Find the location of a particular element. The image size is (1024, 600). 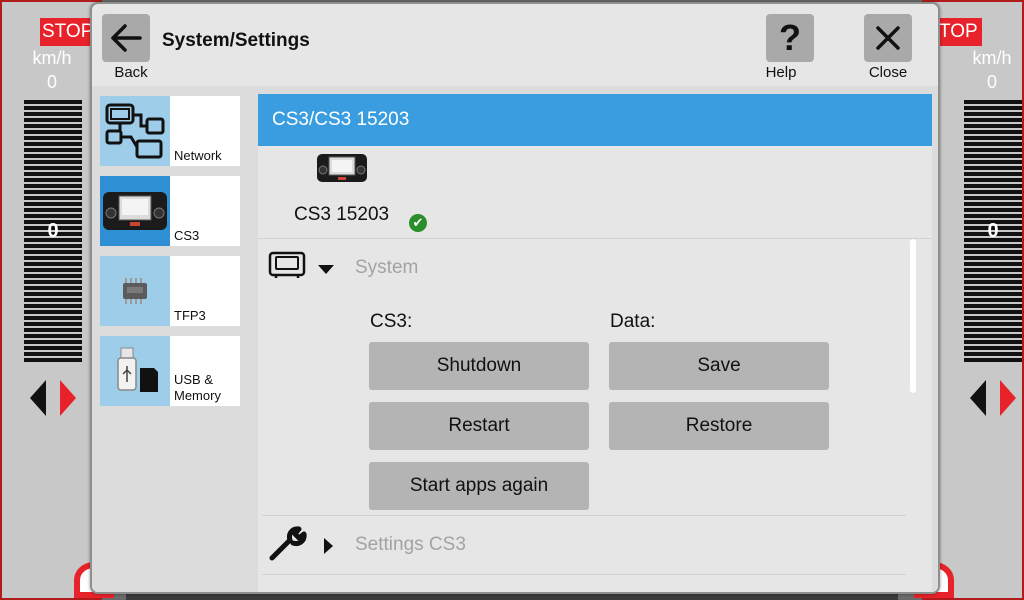

chevron-down-icon is located at coordinates (326, 269).